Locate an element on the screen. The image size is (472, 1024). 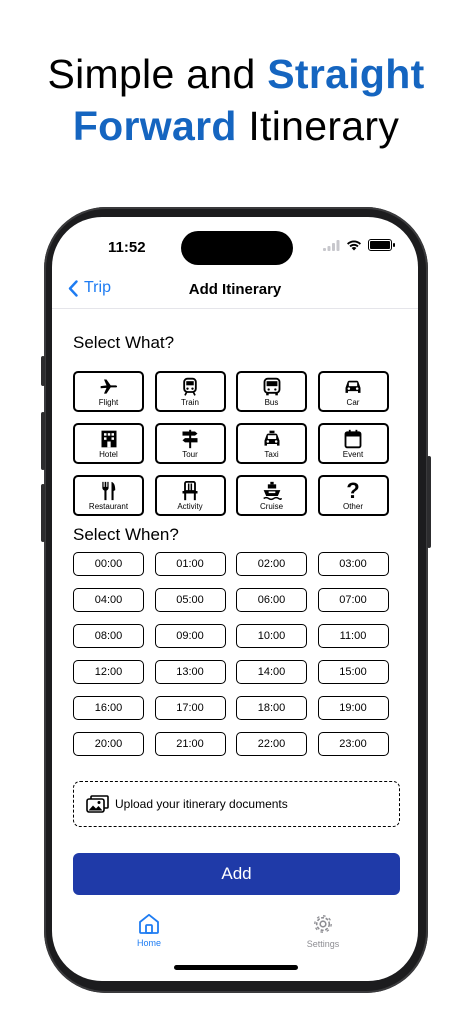
taxi-icon is located at coordinates (271, 438).